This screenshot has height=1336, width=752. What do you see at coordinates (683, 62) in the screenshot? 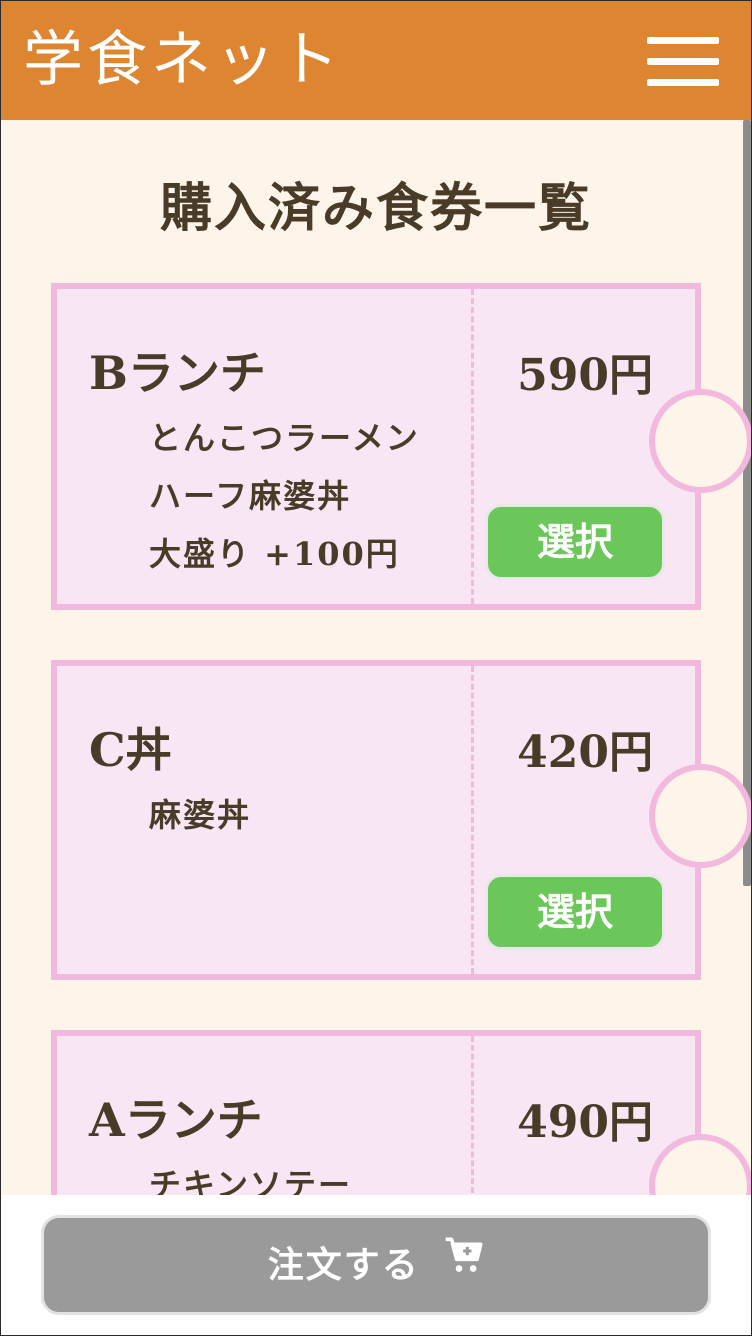
I see `hamburger-menu-icon` at bounding box center [683, 62].